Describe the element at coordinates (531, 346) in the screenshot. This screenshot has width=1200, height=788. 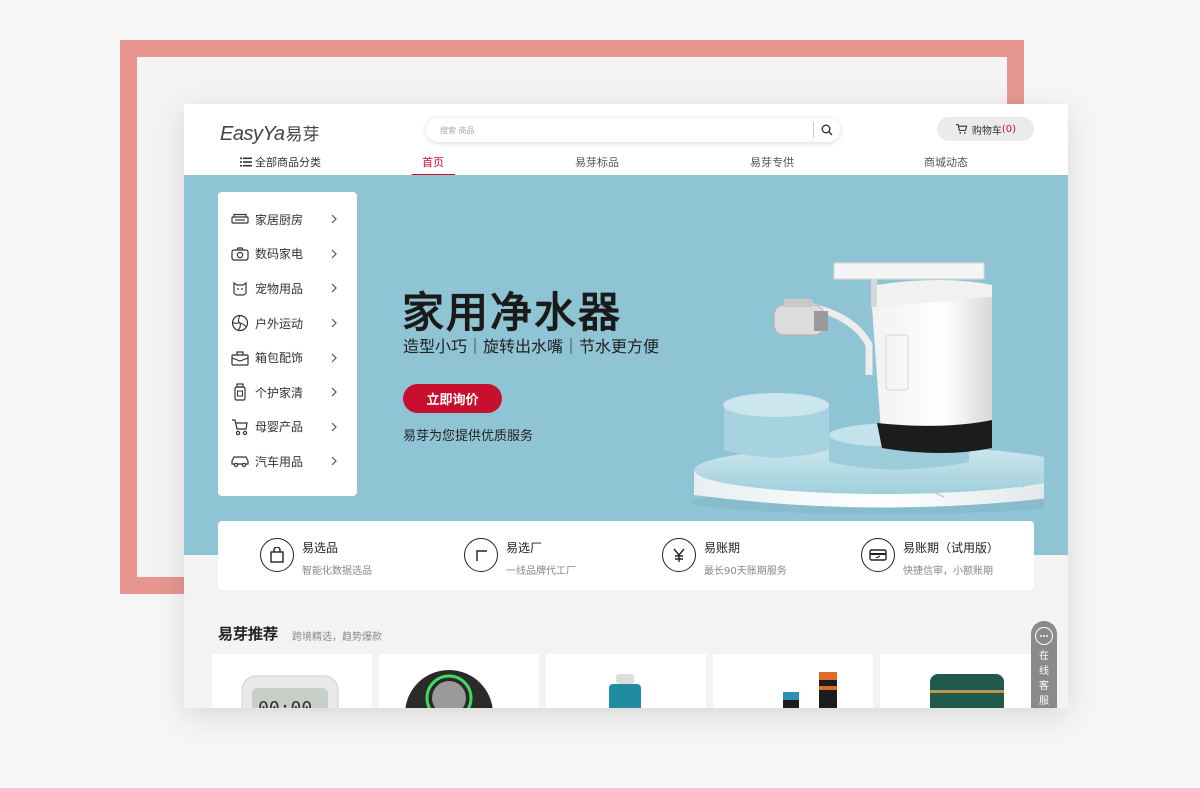
I see `hero-subtitle: 造型小巧｜旋转出水嘴｜节水更方便` at that location.